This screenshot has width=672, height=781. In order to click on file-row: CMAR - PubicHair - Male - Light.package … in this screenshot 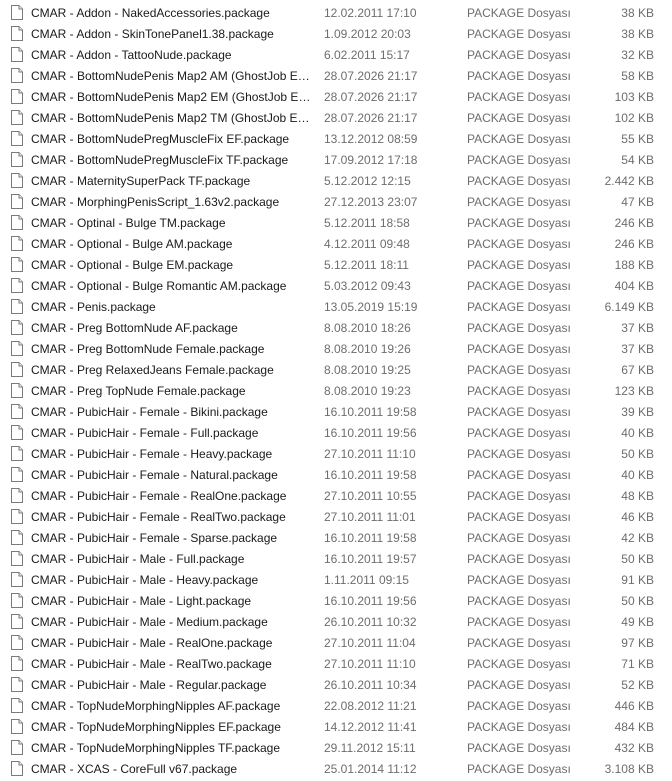, I will do `click(336, 601)`.